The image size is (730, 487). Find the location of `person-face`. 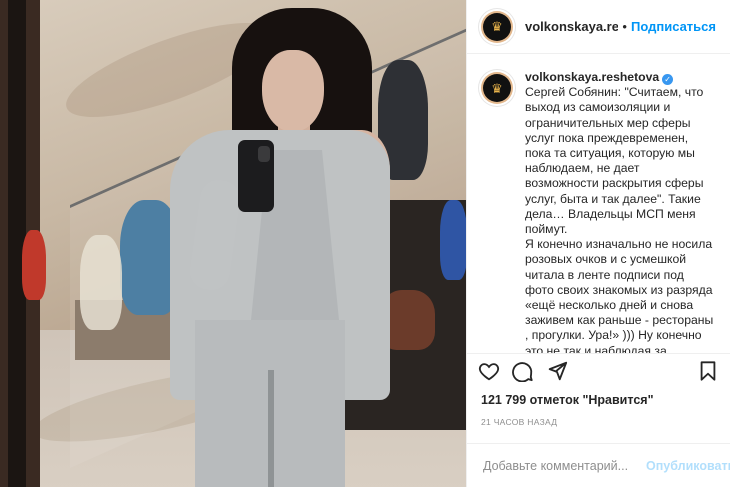

person-face is located at coordinates (293, 91).